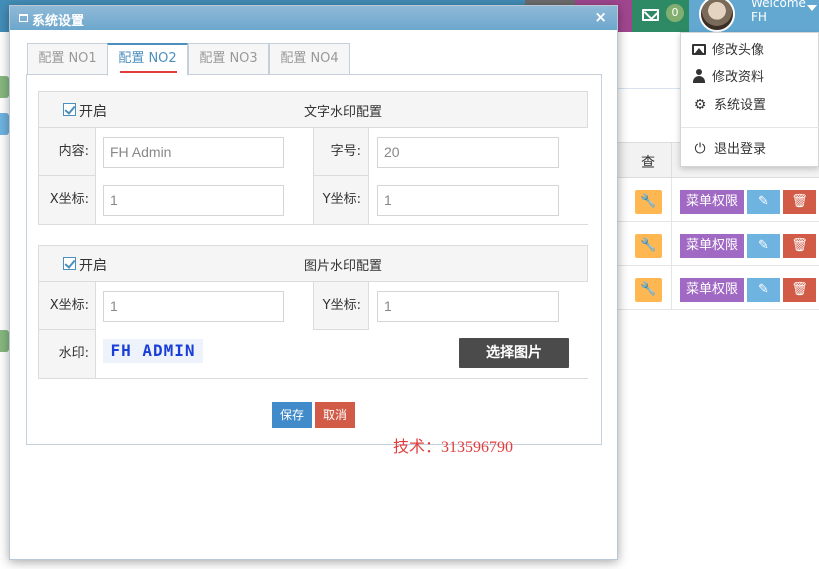 Image resolution: width=819 pixels, height=569 pixels. What do you see at coordinates (69, 263) in the screenshot?
I see `image-watermark-enable-checkbox` at bounding box center [69, 263].